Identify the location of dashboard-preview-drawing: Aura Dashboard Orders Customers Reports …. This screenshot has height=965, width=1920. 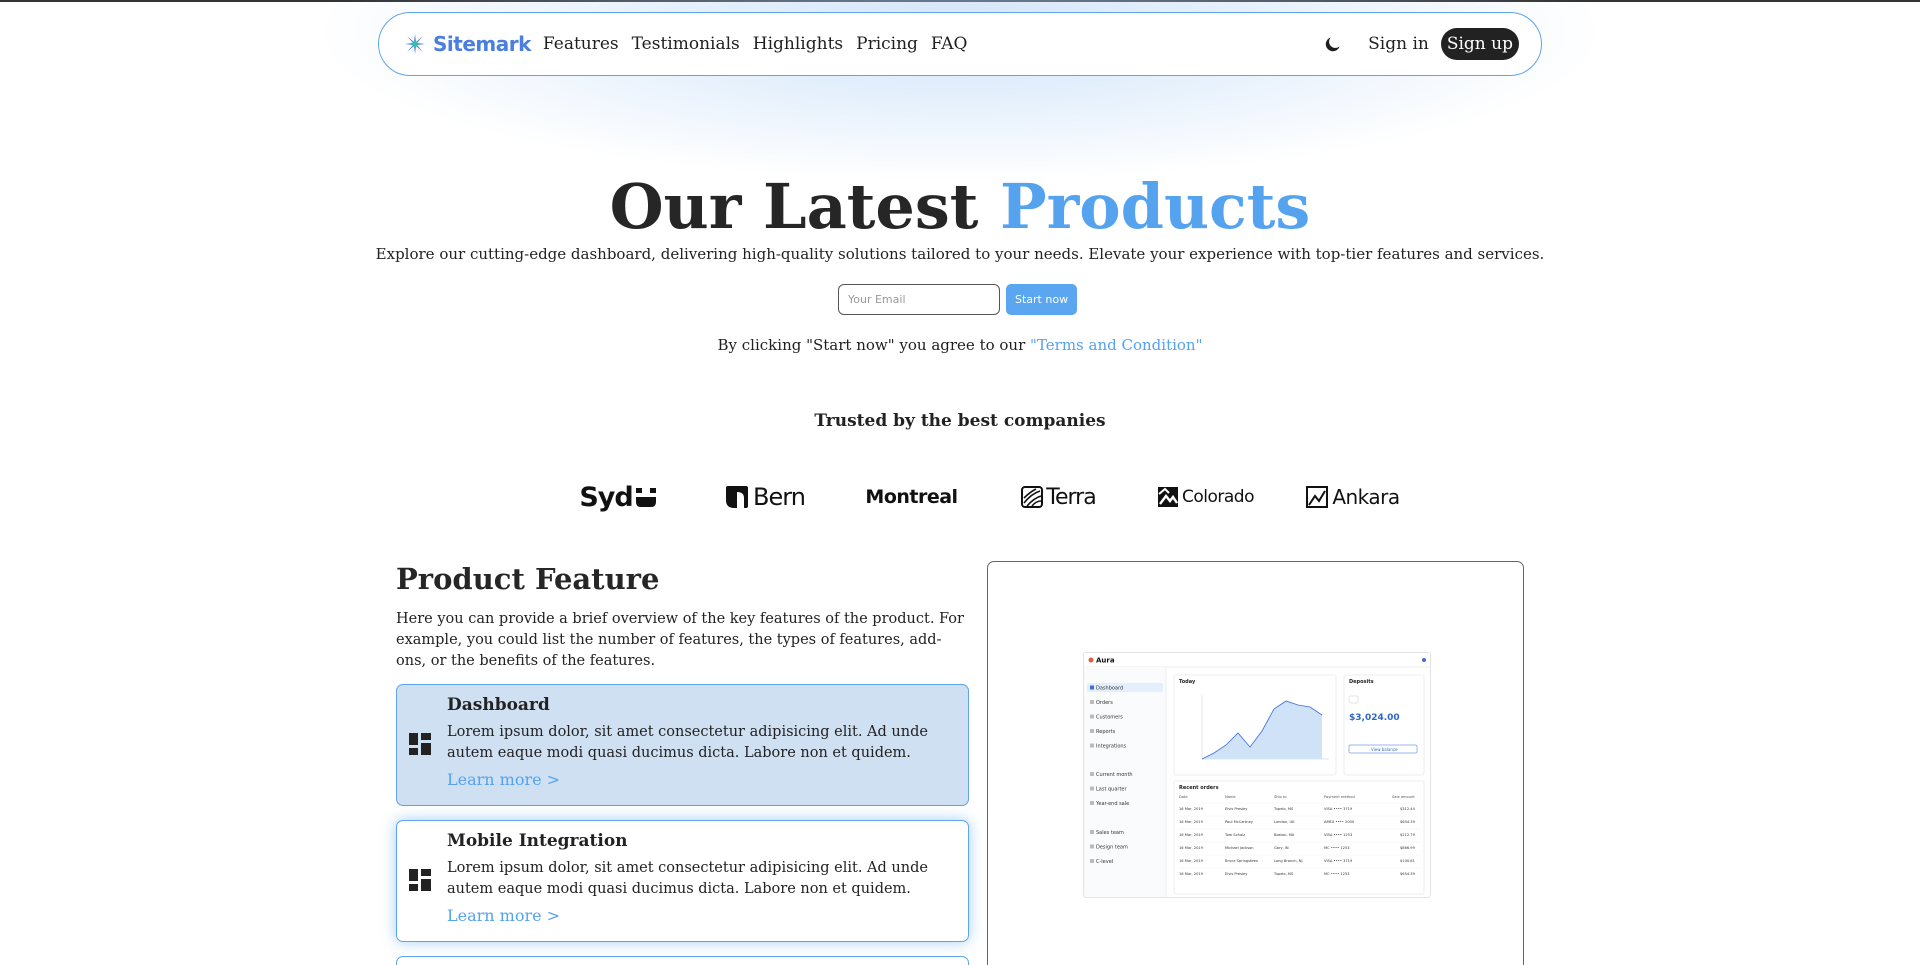
(1257, 775).